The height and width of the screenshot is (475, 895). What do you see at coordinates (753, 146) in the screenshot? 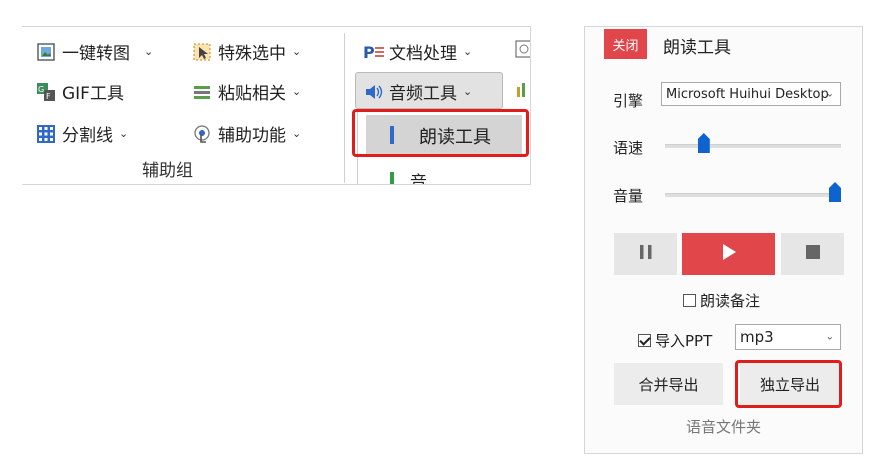
I see `speed-track` at bounding box center [753, 146].